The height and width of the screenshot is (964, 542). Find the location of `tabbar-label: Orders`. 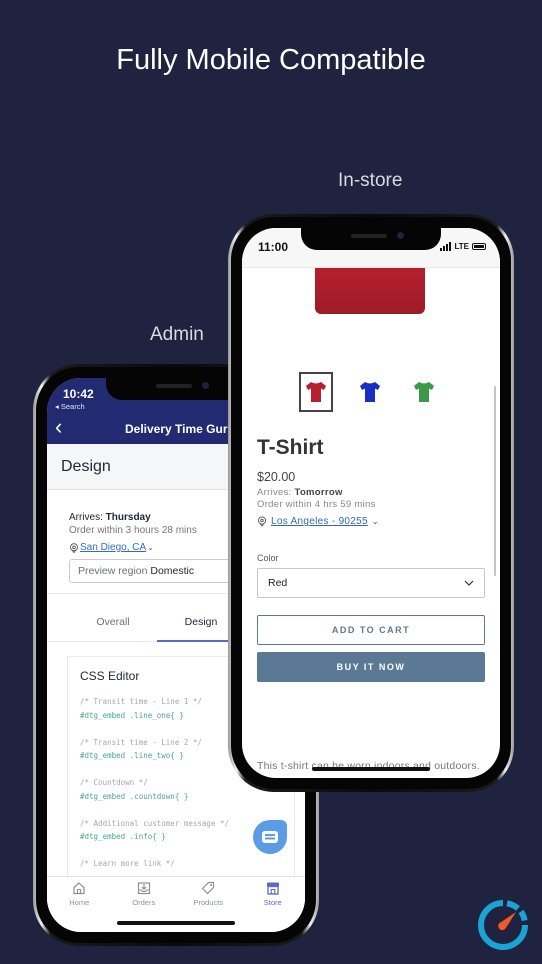

tabbar-label: Orders is located at coordinates (144, 902).